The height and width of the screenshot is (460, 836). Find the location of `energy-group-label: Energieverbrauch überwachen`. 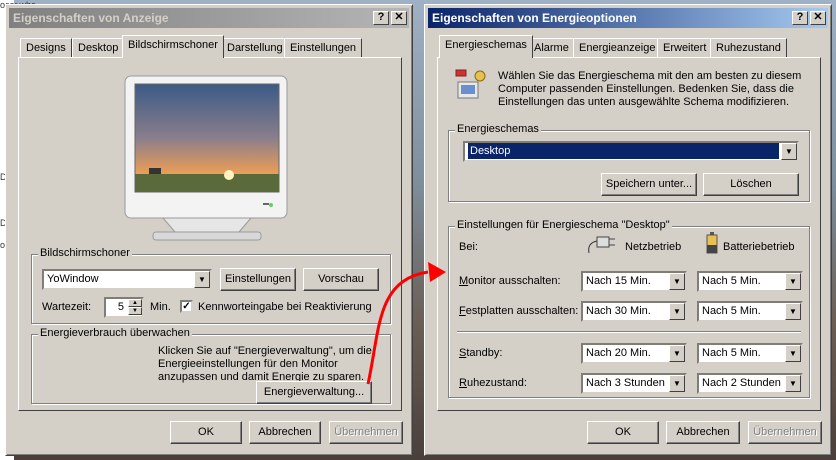

energy-group-label: Energieverbrauch überwachen is located at coordinates (115, 333).